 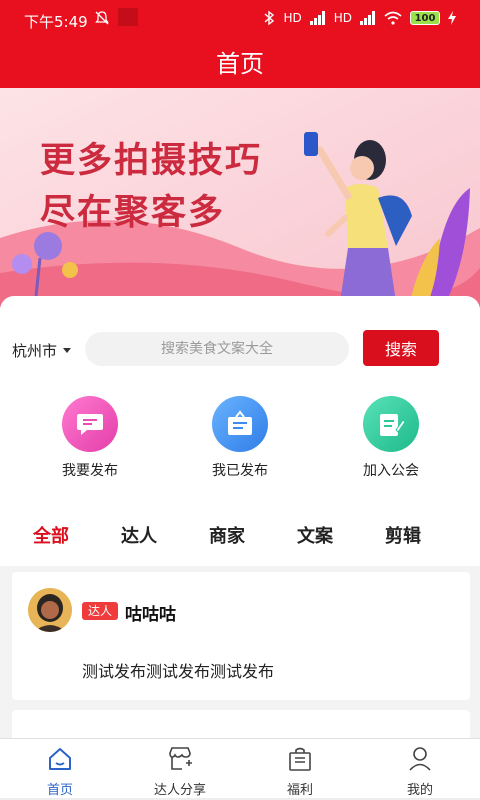 I want to click on bottom-nav: 首页 达人分享 福利 我的, so click(x=240, y=769).